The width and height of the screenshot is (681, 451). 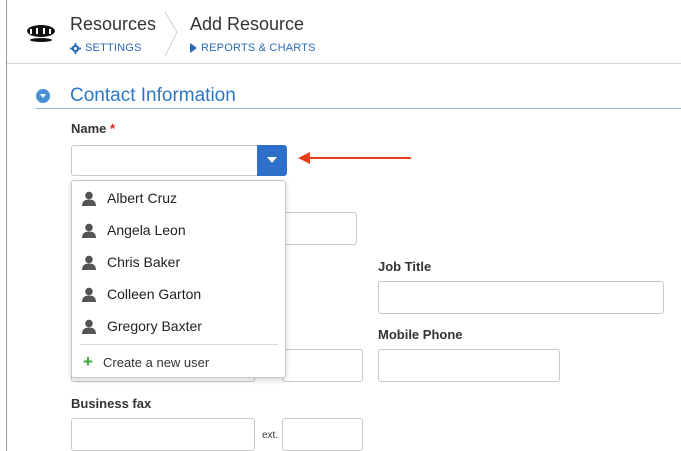 I want to click on business-fax-input, so click(x=163, y=434).